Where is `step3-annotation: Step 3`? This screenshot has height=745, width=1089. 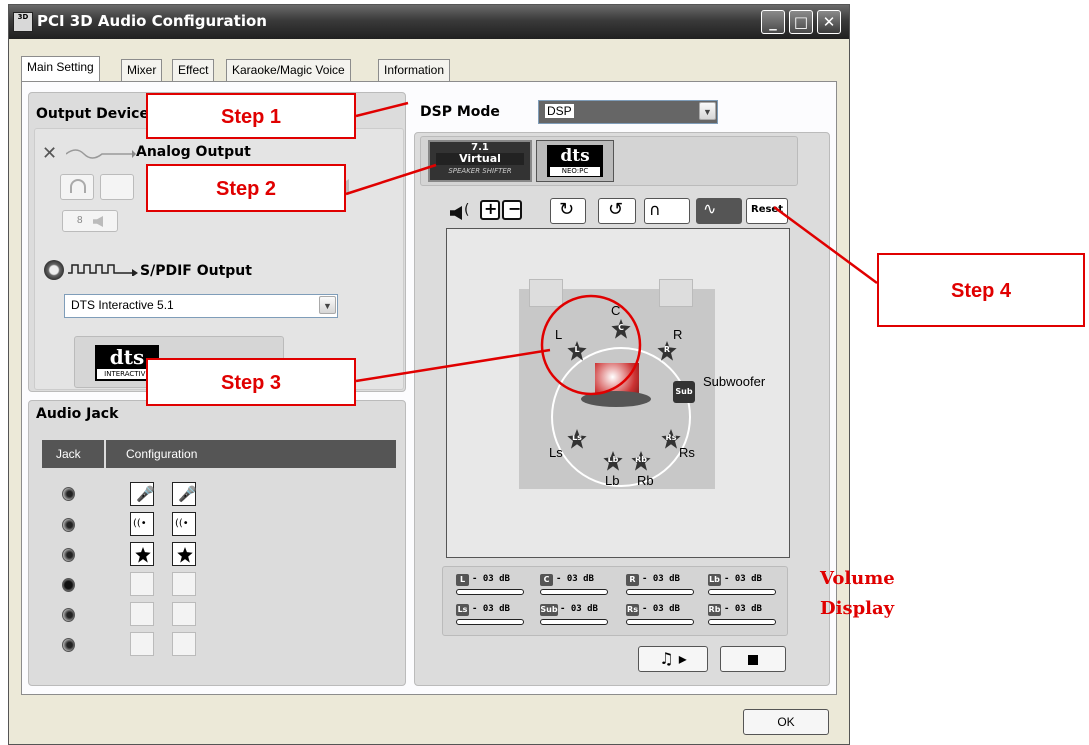
step3-annotation: Step 3 is located at coordinates (251, 382).